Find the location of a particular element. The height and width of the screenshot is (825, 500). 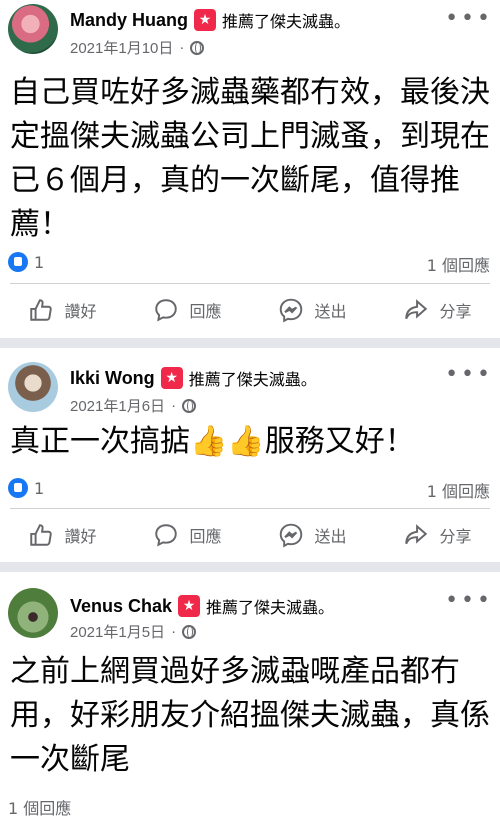

post-text: 真正一次搞掂👍👍服務又好！ is located at coordinates (212, 441).